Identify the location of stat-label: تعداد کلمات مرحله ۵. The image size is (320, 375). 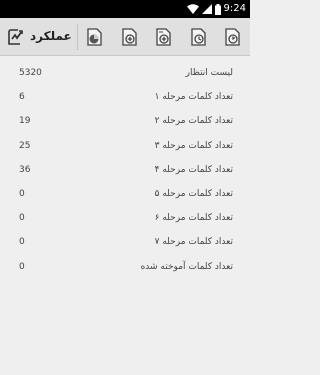
(193, 193).